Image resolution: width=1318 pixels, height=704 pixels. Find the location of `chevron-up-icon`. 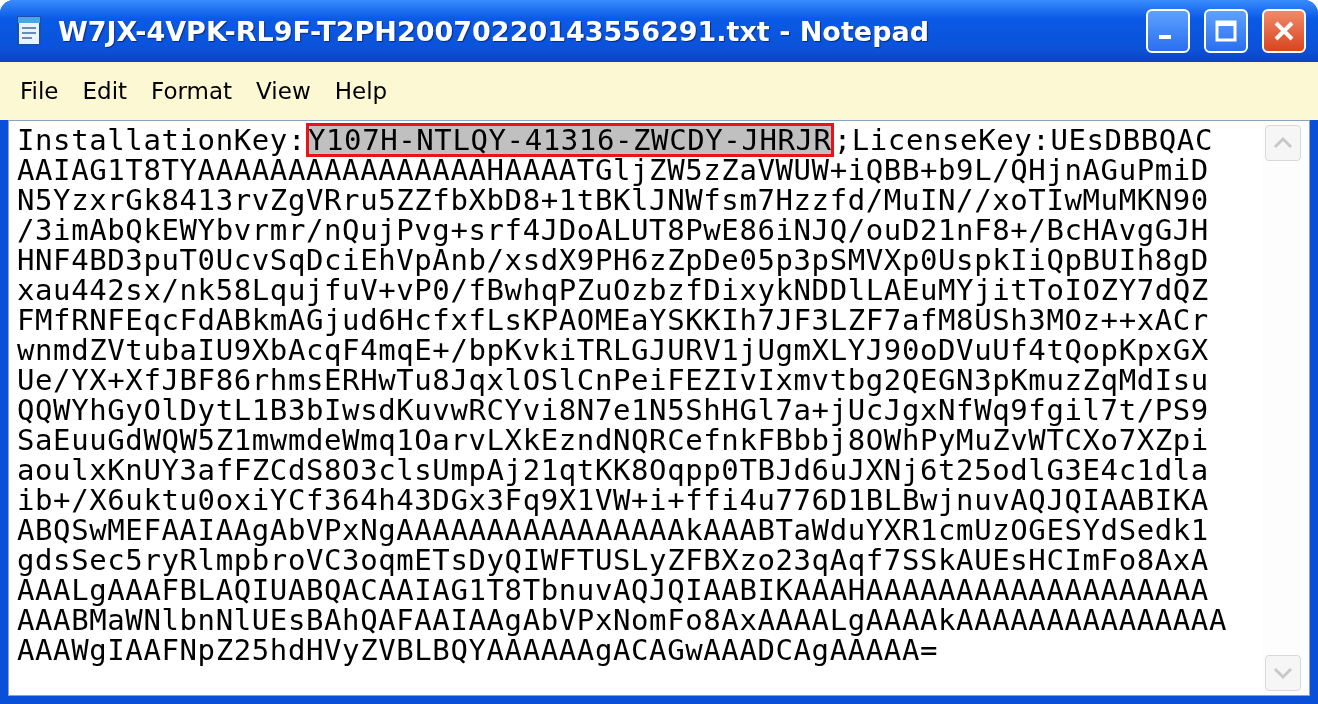

chevron-up-icon is located at coordinates (1283, 143).